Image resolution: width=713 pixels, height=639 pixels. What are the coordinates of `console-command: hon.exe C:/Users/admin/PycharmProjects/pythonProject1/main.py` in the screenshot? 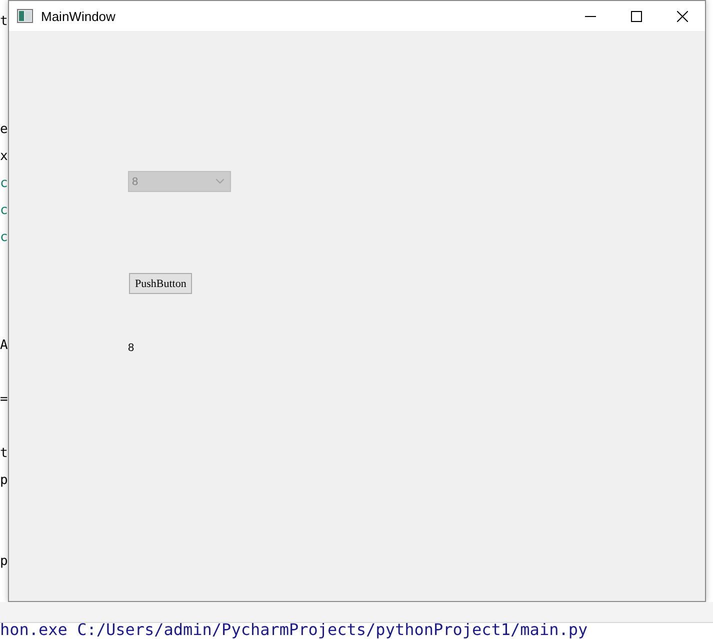 It's located at (294, 631).